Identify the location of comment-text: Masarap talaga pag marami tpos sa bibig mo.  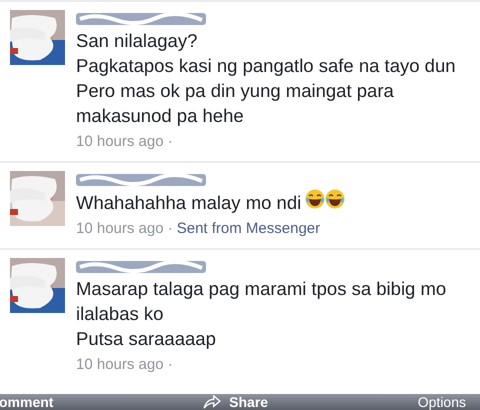
(261, 289).